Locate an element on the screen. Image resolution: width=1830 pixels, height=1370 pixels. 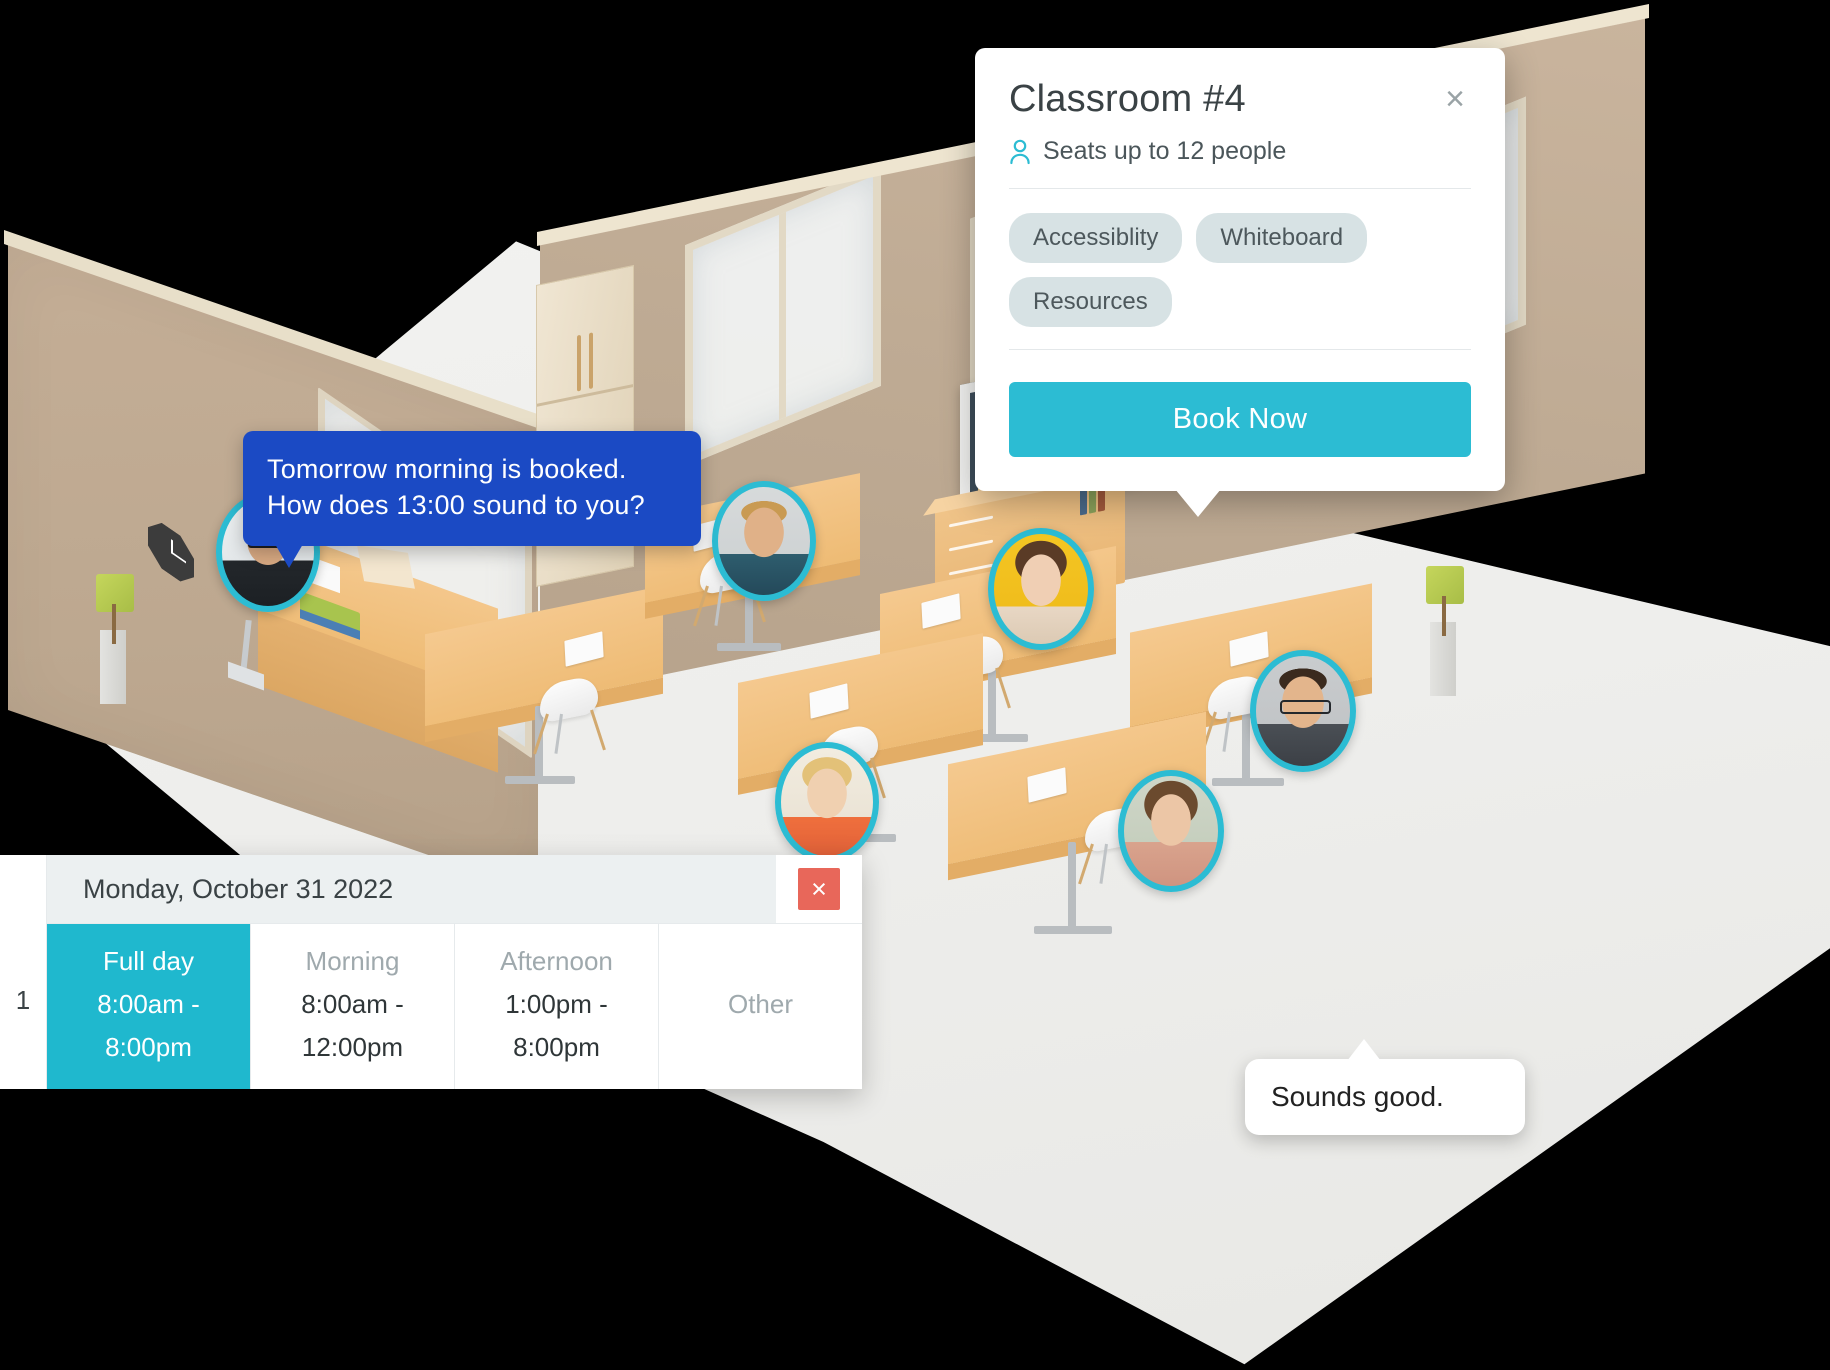
amenity-chip-accessiblity: Accessiblity is located at coordinates (1096, 238).